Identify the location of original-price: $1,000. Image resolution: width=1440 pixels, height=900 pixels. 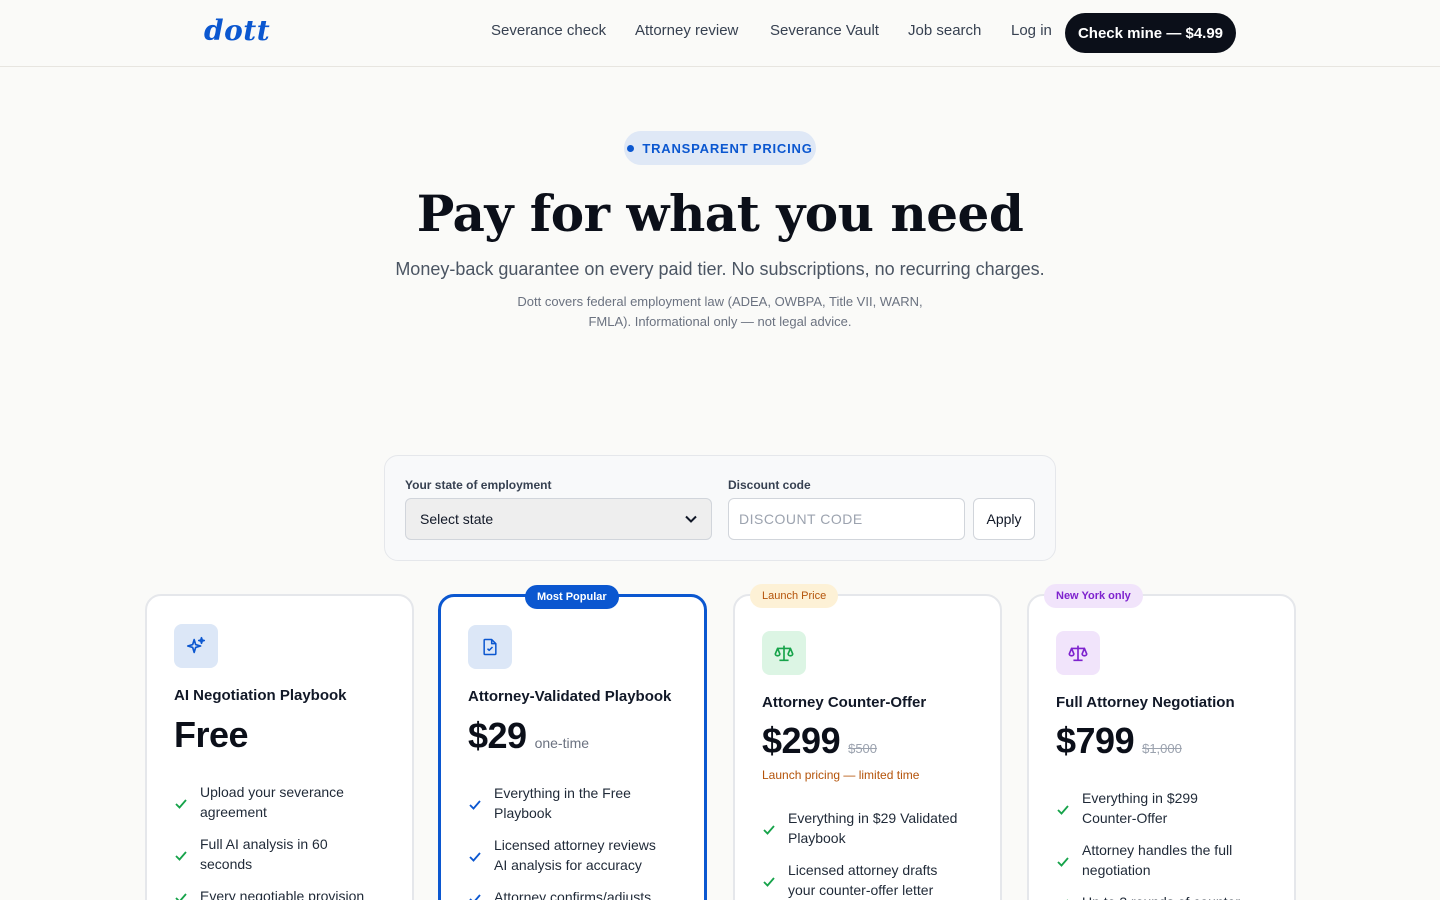
(1162, 748).